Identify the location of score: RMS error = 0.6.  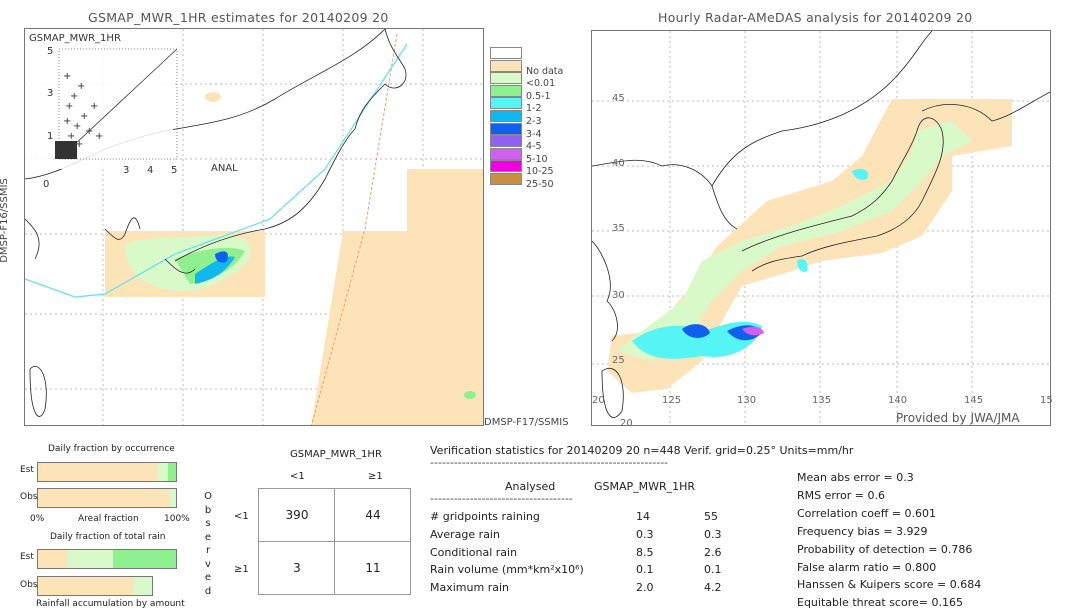
(841, 495).